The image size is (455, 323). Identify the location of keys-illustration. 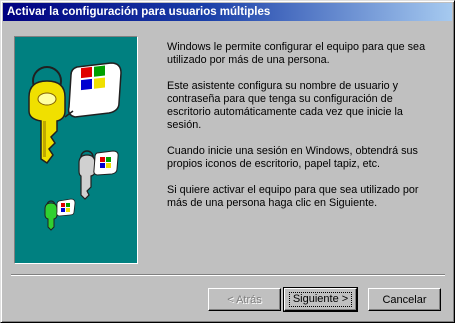
(75, 146).